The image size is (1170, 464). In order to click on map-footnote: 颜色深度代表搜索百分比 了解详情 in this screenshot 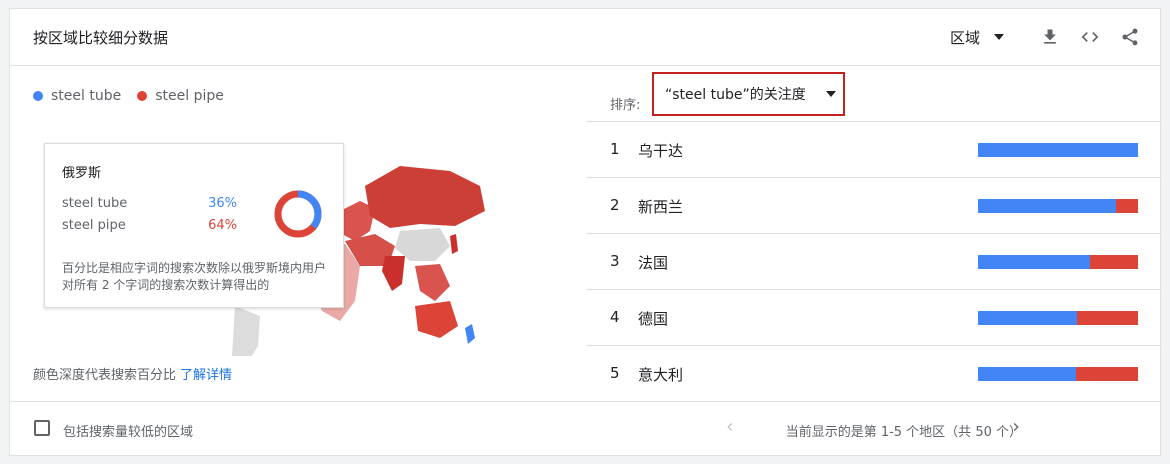, I will do `click(132, 373)`.